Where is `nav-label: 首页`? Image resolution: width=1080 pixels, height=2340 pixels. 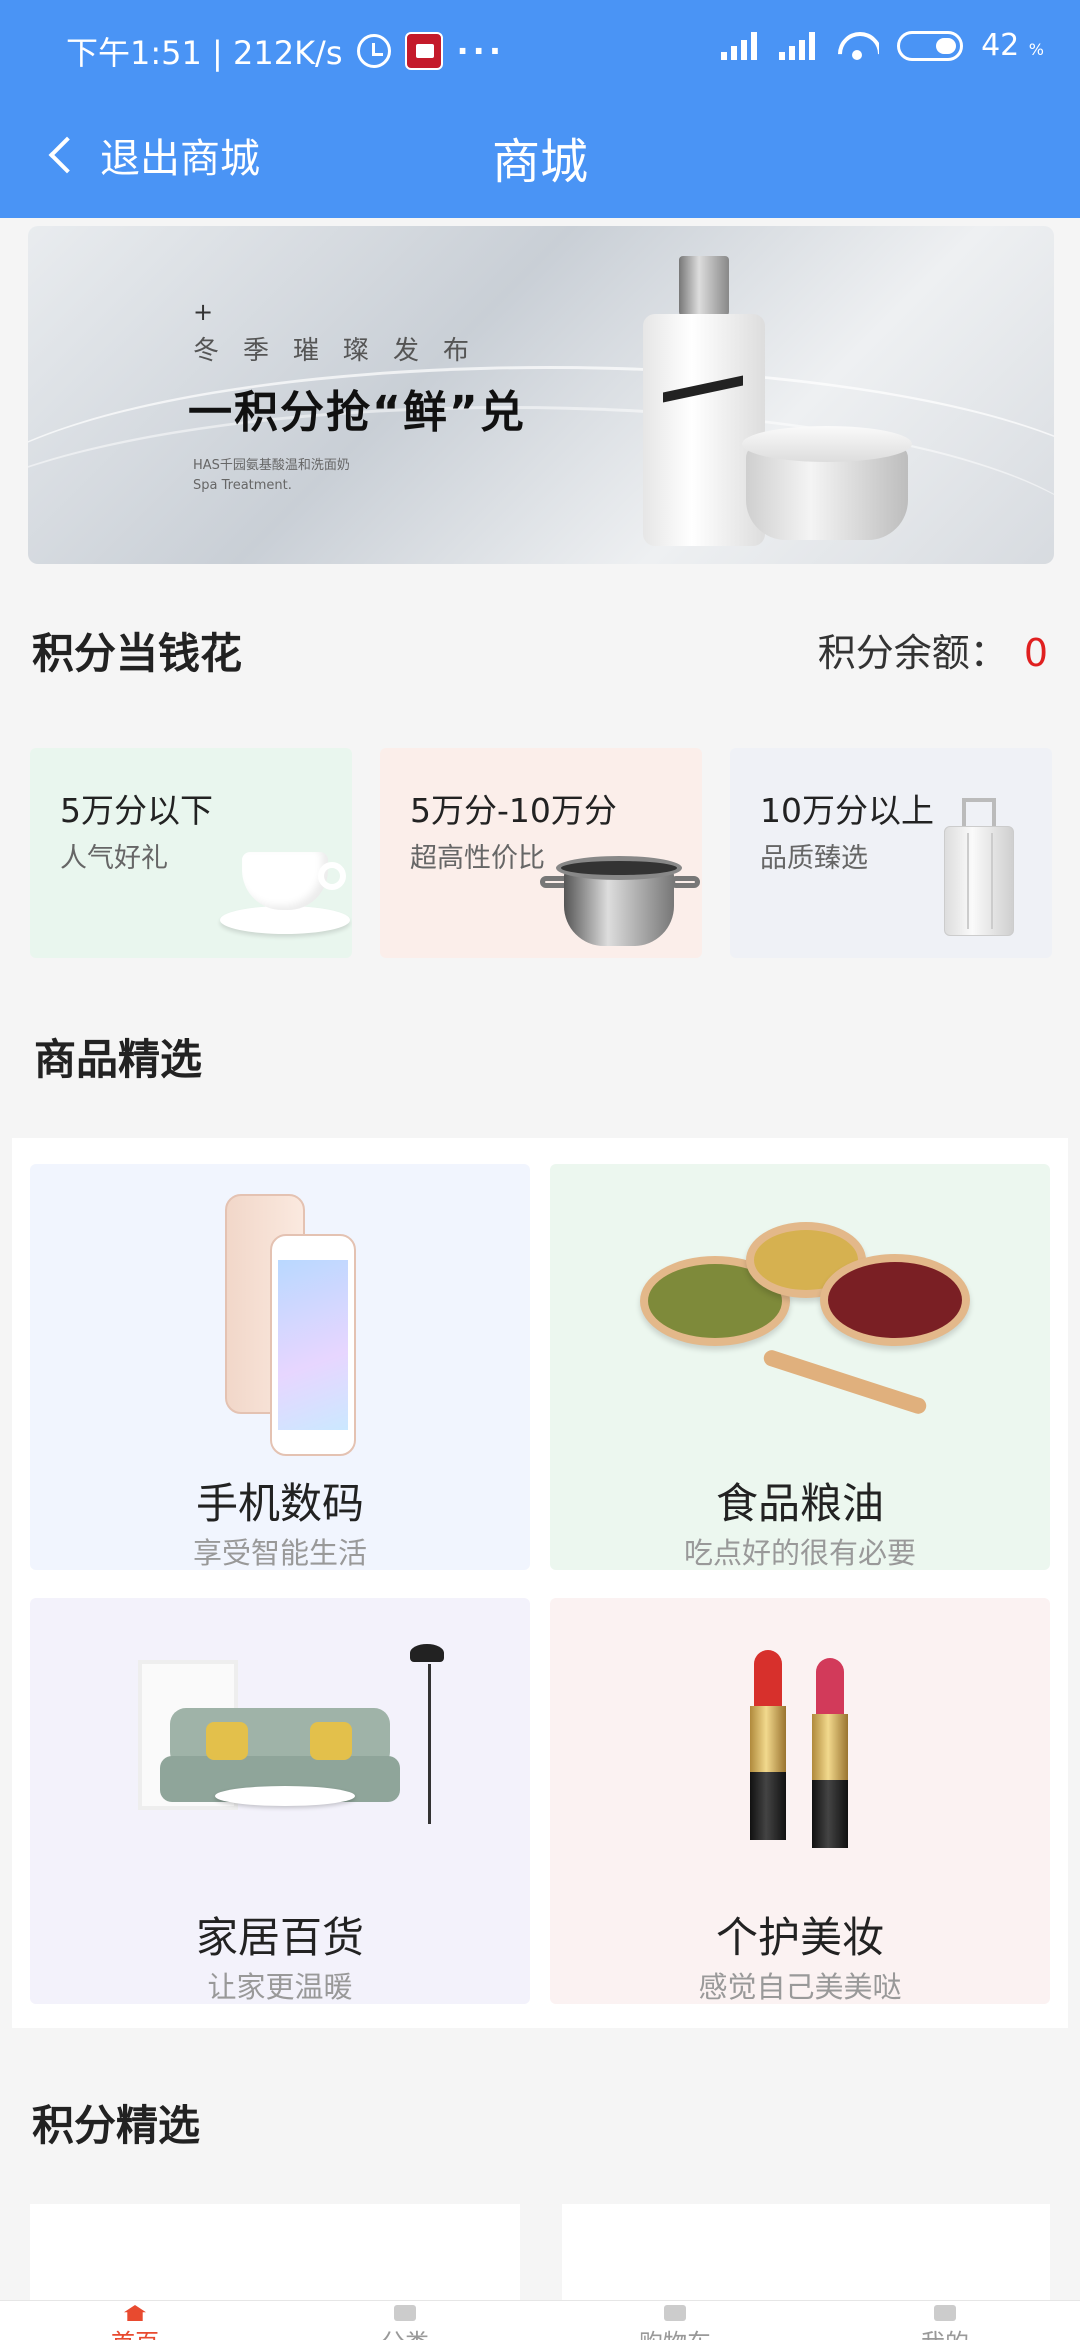 nav-label: 首页 is located at coordinates (135, 2331).